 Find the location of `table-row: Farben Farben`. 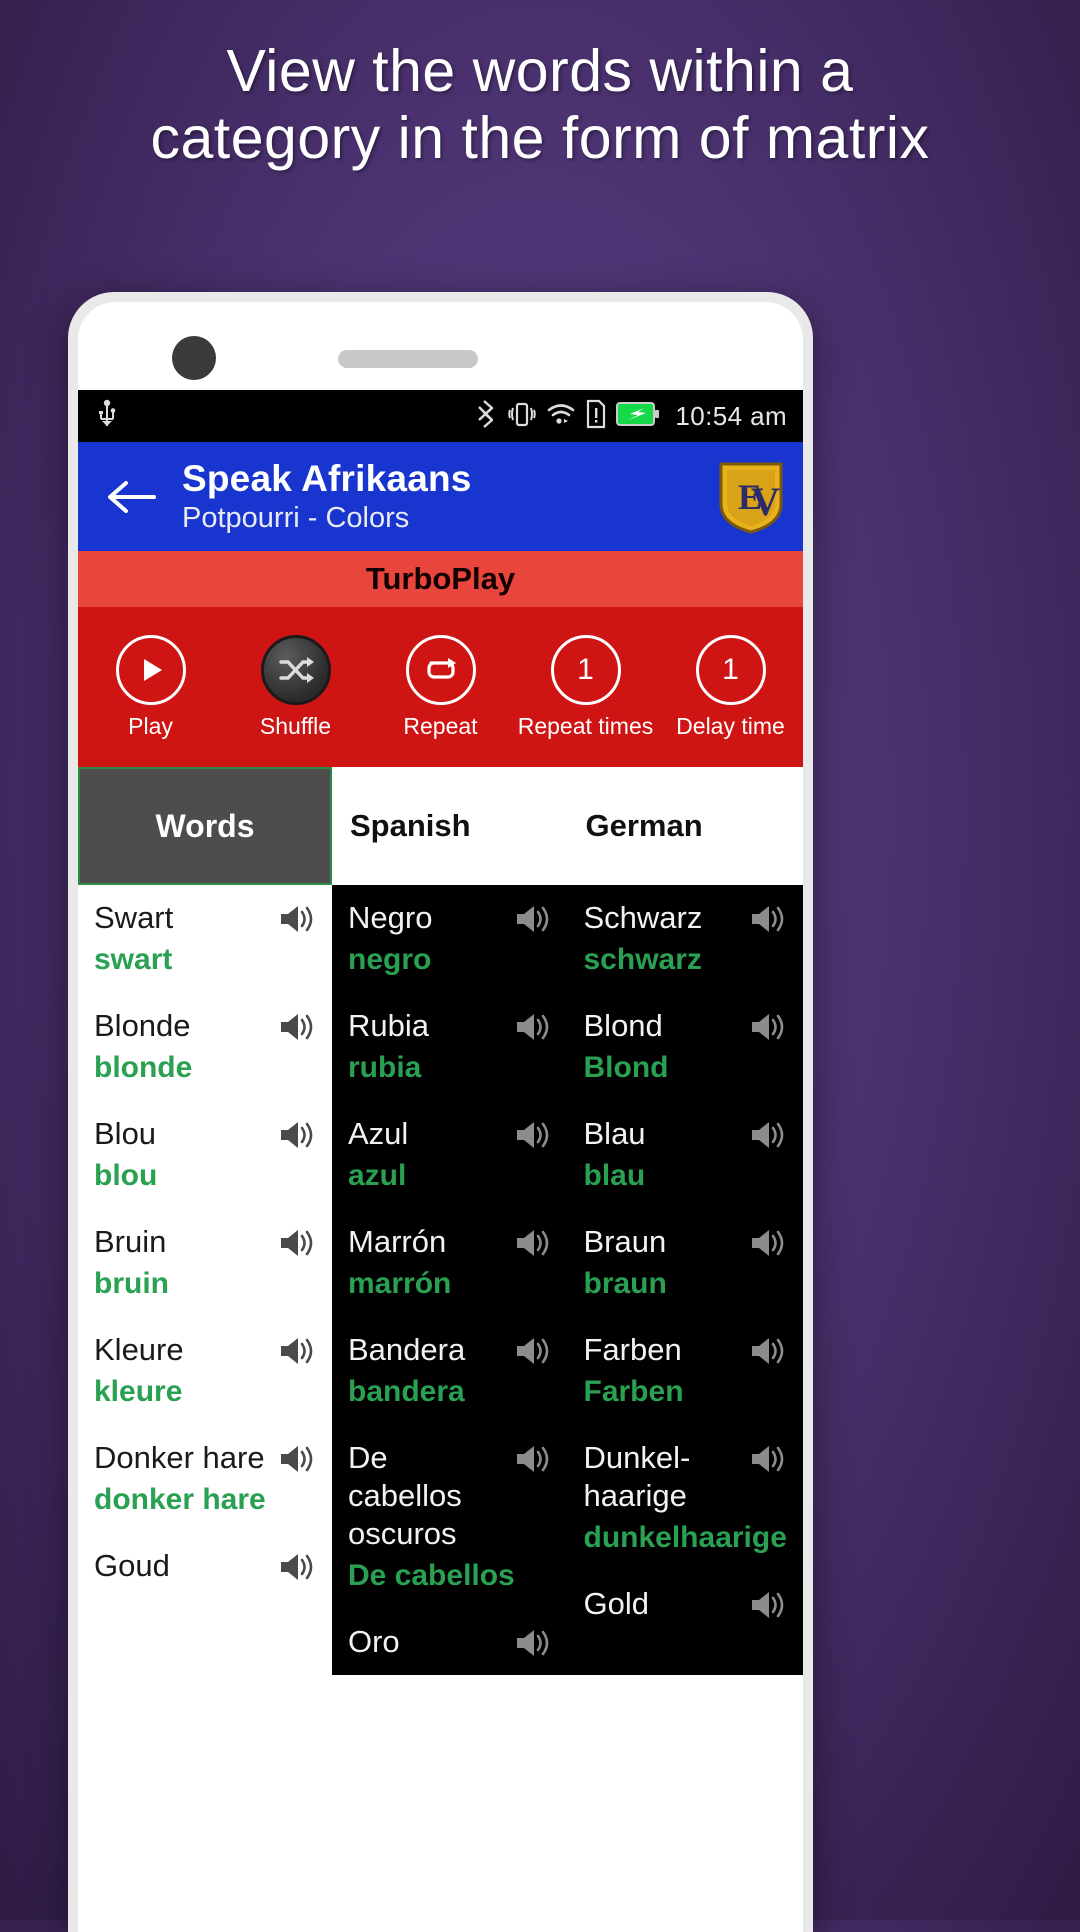

table-row: Farben Farben is located at coordinates (686, 1371).